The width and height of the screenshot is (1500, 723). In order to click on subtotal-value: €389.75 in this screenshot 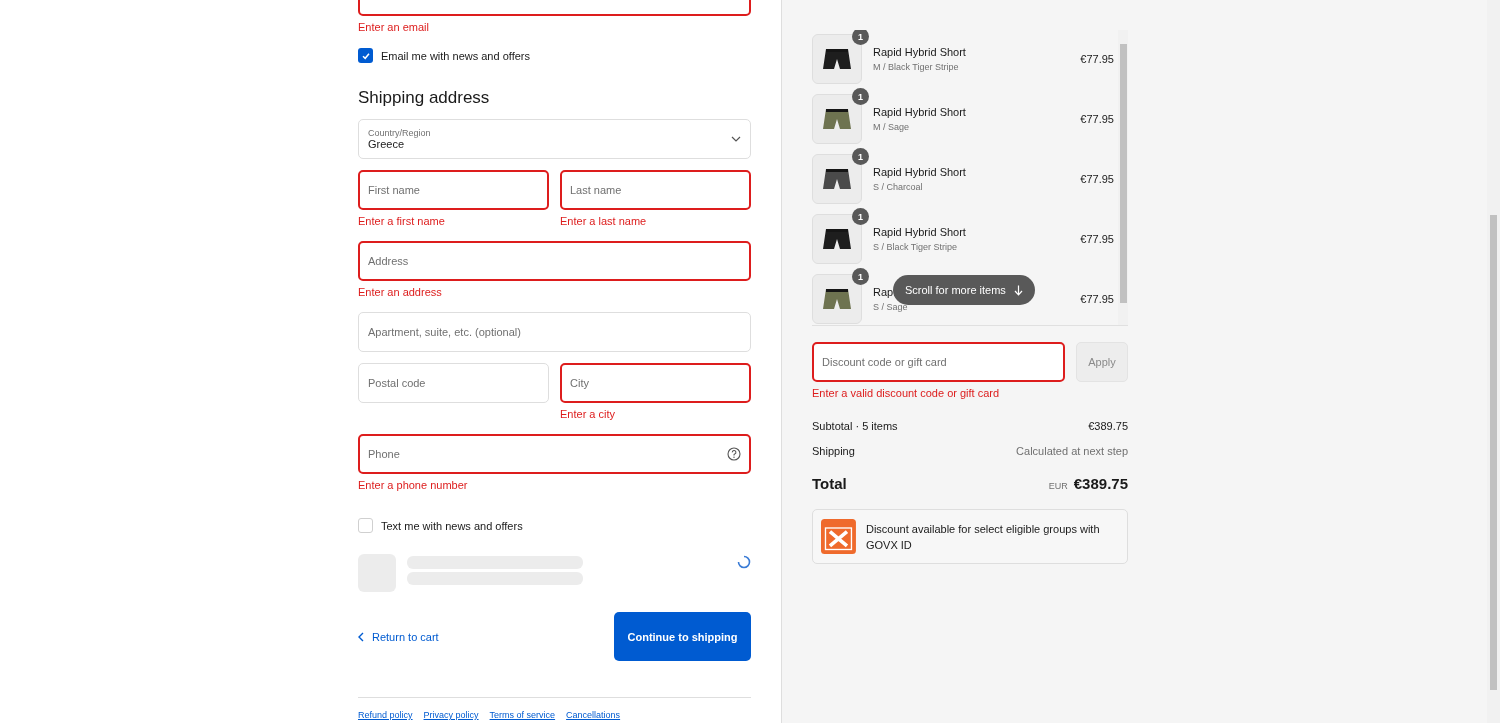, I will do `click(1108, 426)`.